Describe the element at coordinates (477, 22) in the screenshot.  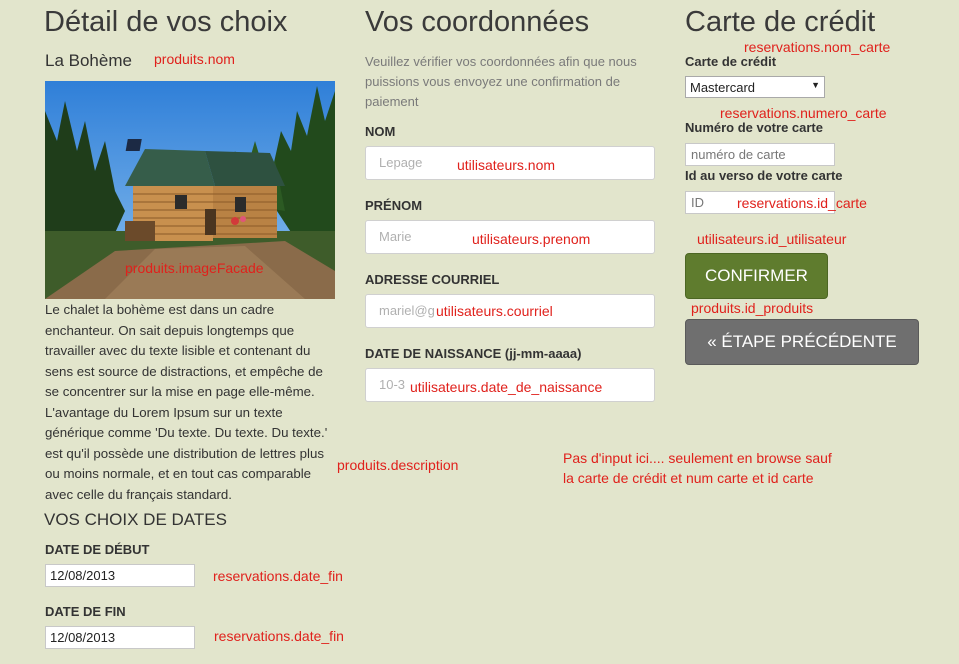
I see `coordinates-title: Vos coordonnées` at that location.